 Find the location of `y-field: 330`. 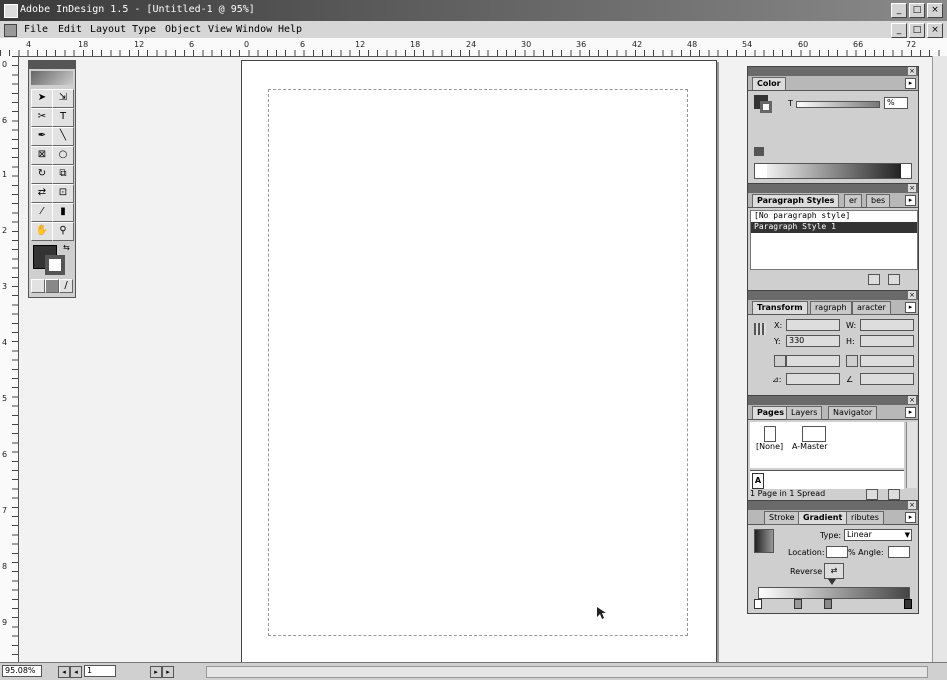

y-field: 330 is located at coordinates (813, 341).